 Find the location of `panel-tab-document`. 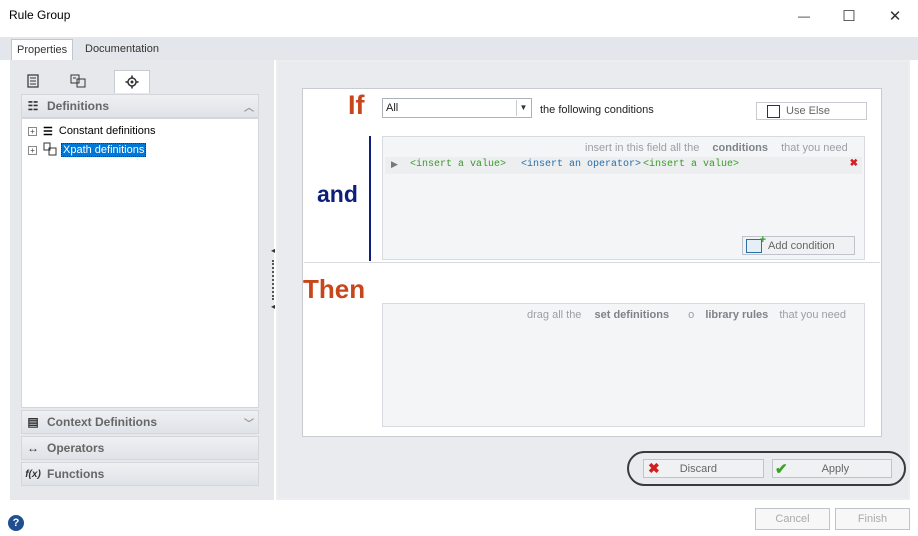

panel-tab-document is located at coordinates (33, 81).